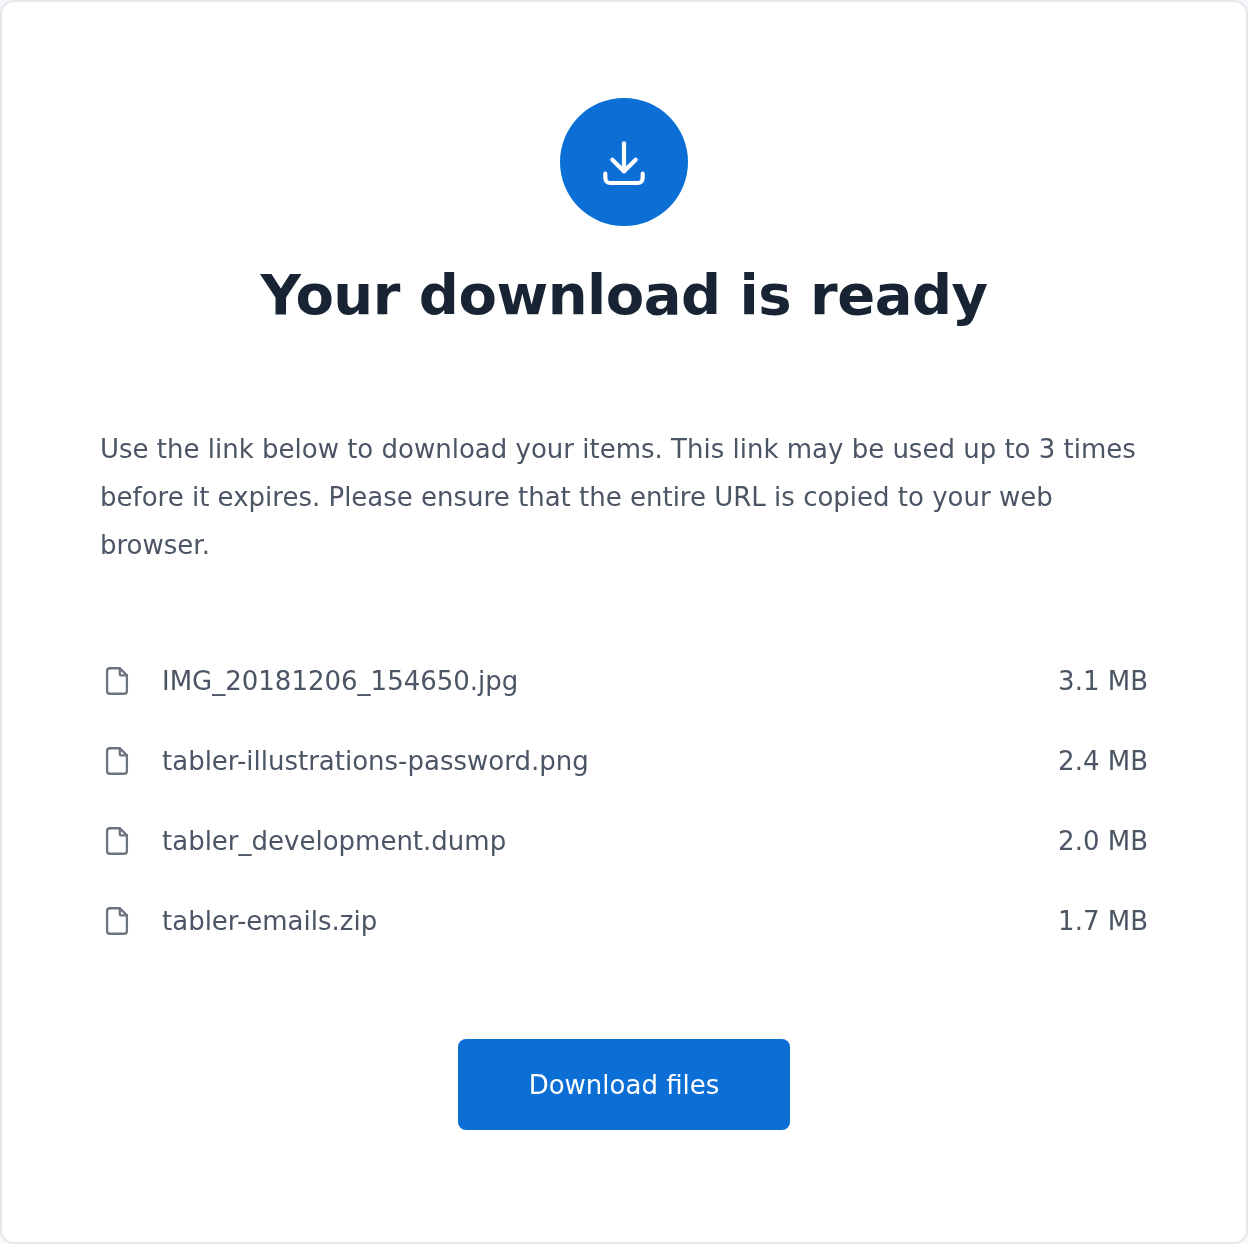 This screenshot has width=1248, height=1244. I want to click on file-size: 2.4 MB, so click(1103, 761).